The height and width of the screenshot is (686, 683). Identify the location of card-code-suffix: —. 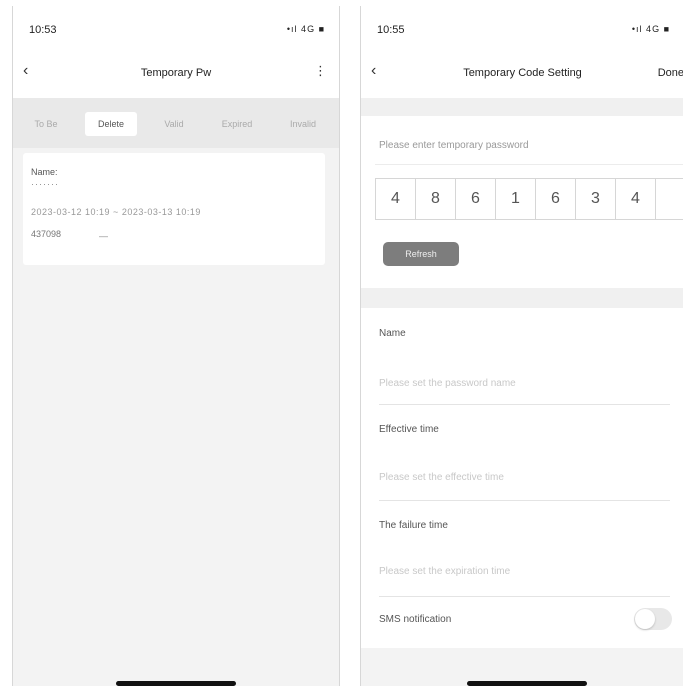
(103, 236).